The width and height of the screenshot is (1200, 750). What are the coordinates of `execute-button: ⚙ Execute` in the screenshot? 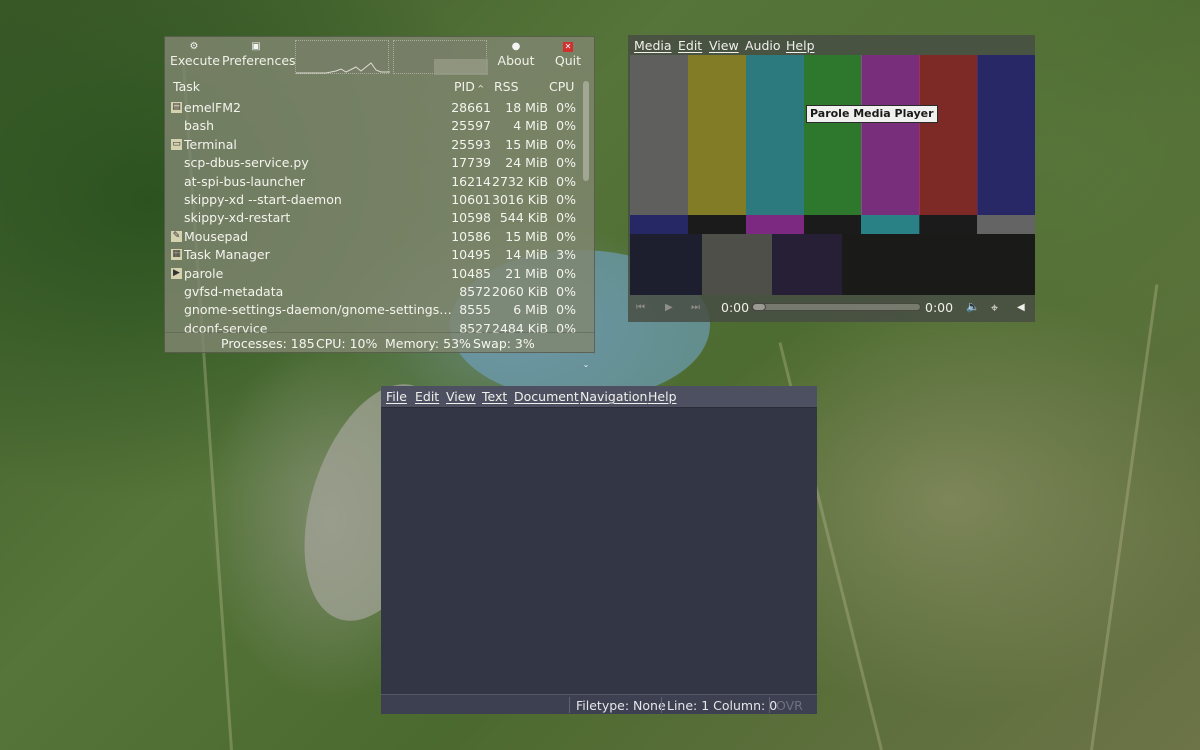 It's located at (195, 54).